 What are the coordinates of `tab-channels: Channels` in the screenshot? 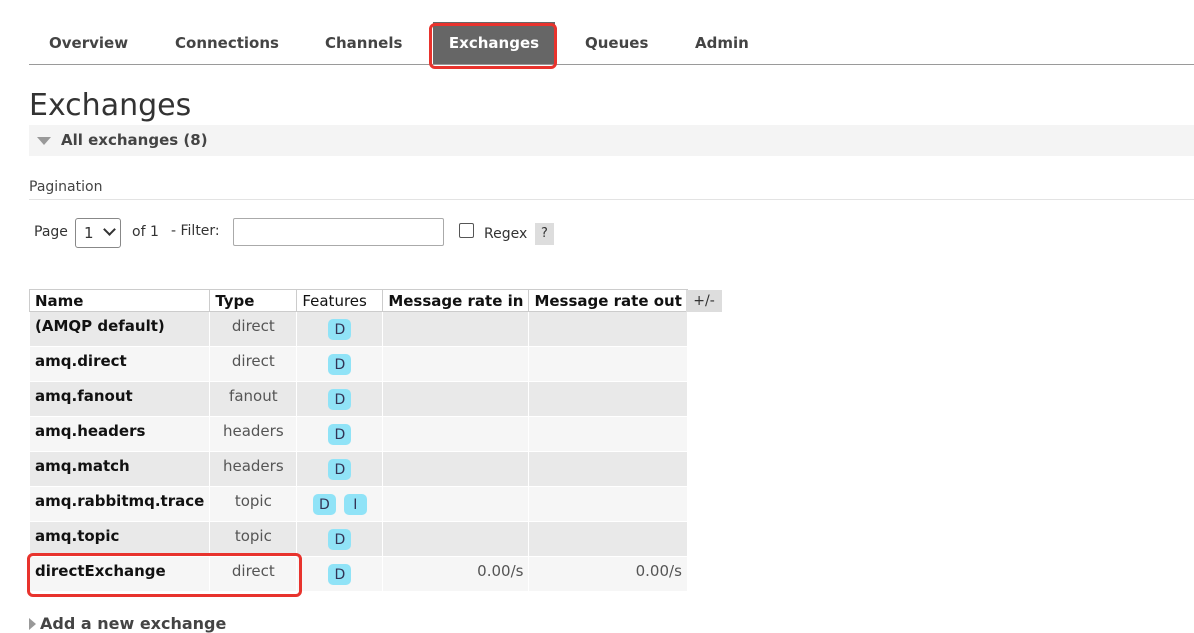 It's located at (363, 43).